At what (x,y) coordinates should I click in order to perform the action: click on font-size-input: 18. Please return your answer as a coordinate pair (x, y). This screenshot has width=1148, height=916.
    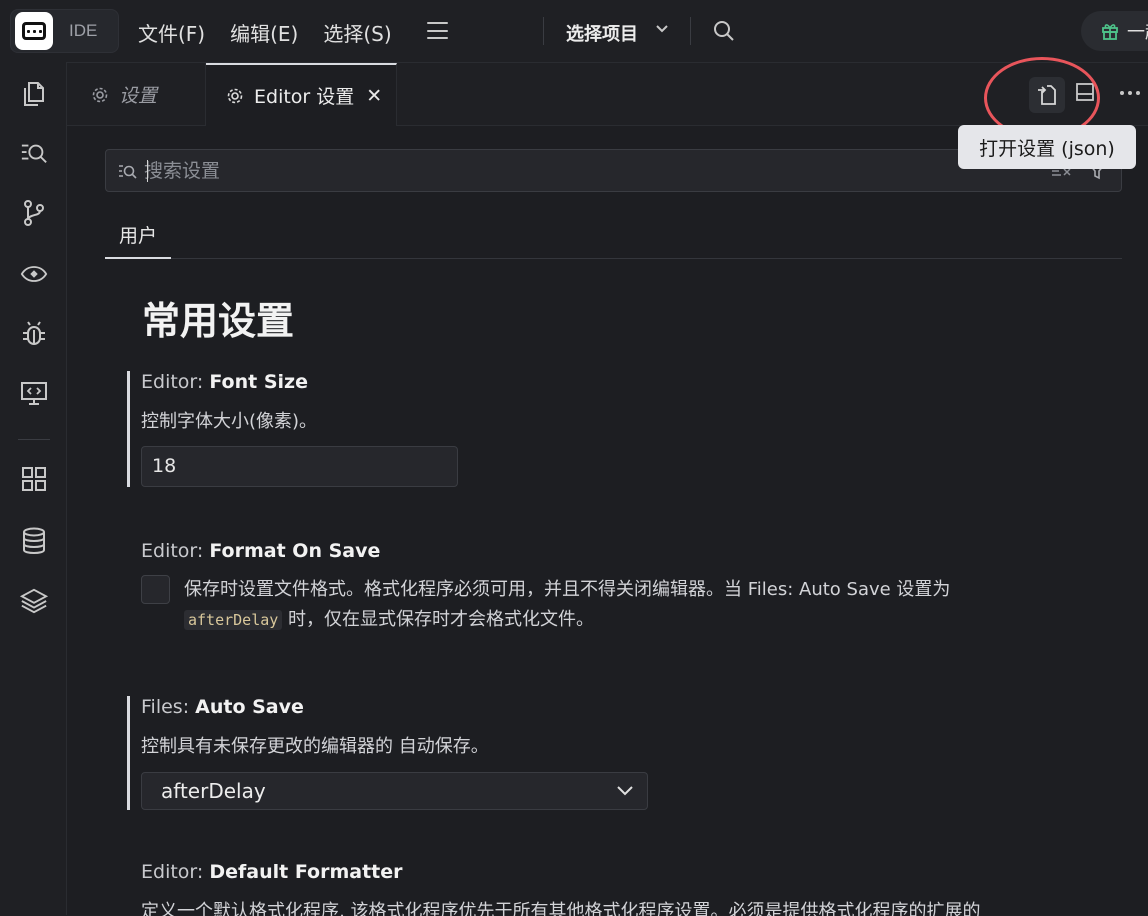
    Looking at the image, I should click on (299, 466).